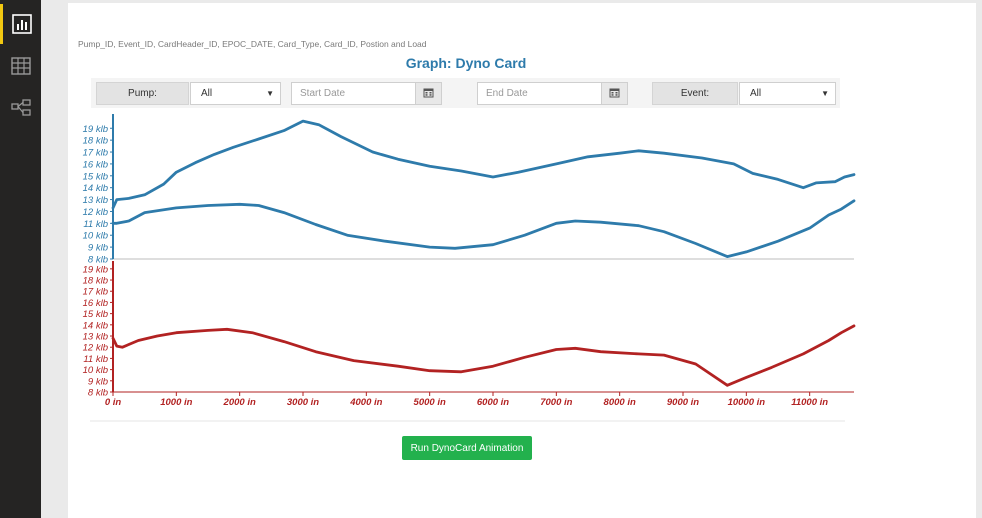 This screenshot has height=518, width=982. I want to click on run-dynocard-animation-button: Run DynoCard Animation, so click(467, 448).